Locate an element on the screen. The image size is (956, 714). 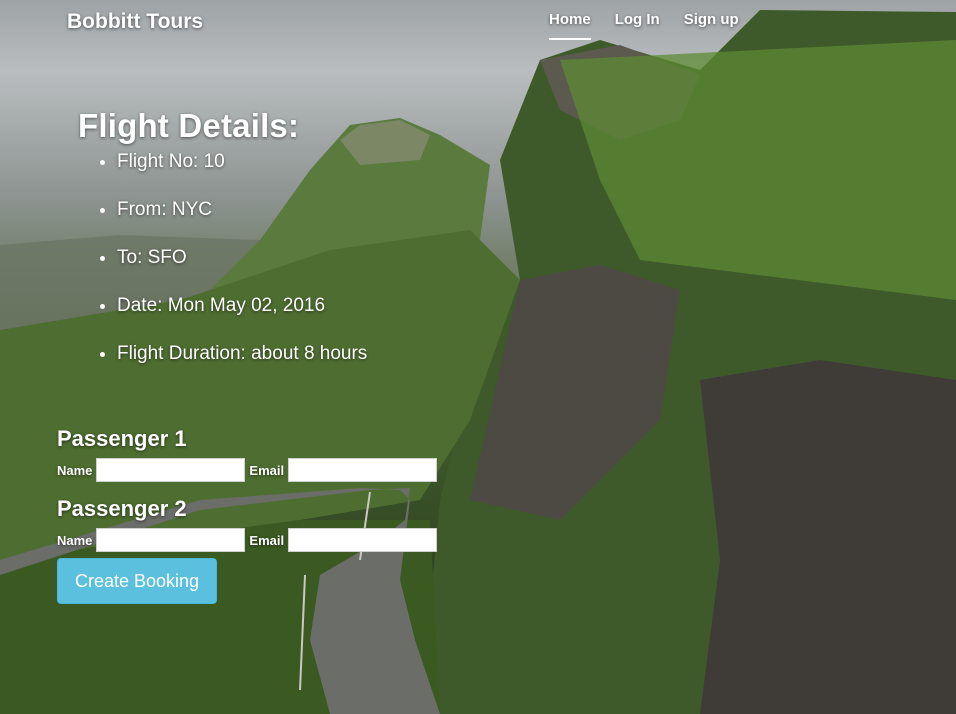
flight-destination-item: To: SFO is located at coordinates (242, 258).